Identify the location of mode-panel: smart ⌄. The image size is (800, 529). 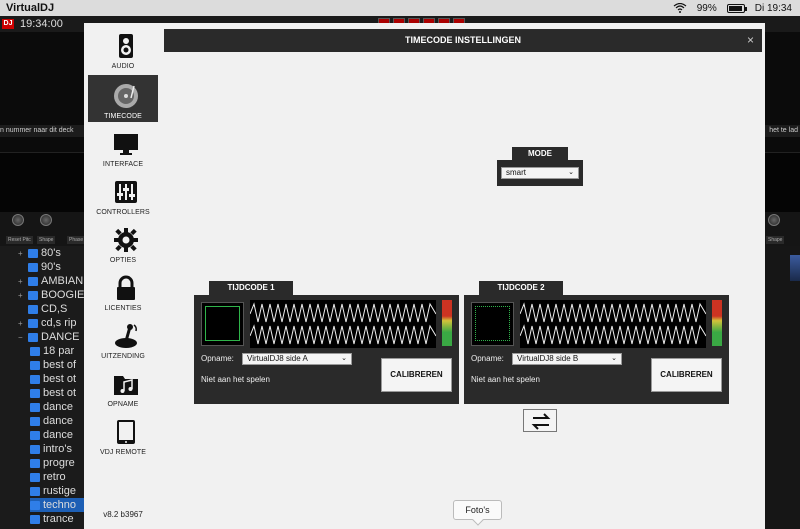
(540, 173).